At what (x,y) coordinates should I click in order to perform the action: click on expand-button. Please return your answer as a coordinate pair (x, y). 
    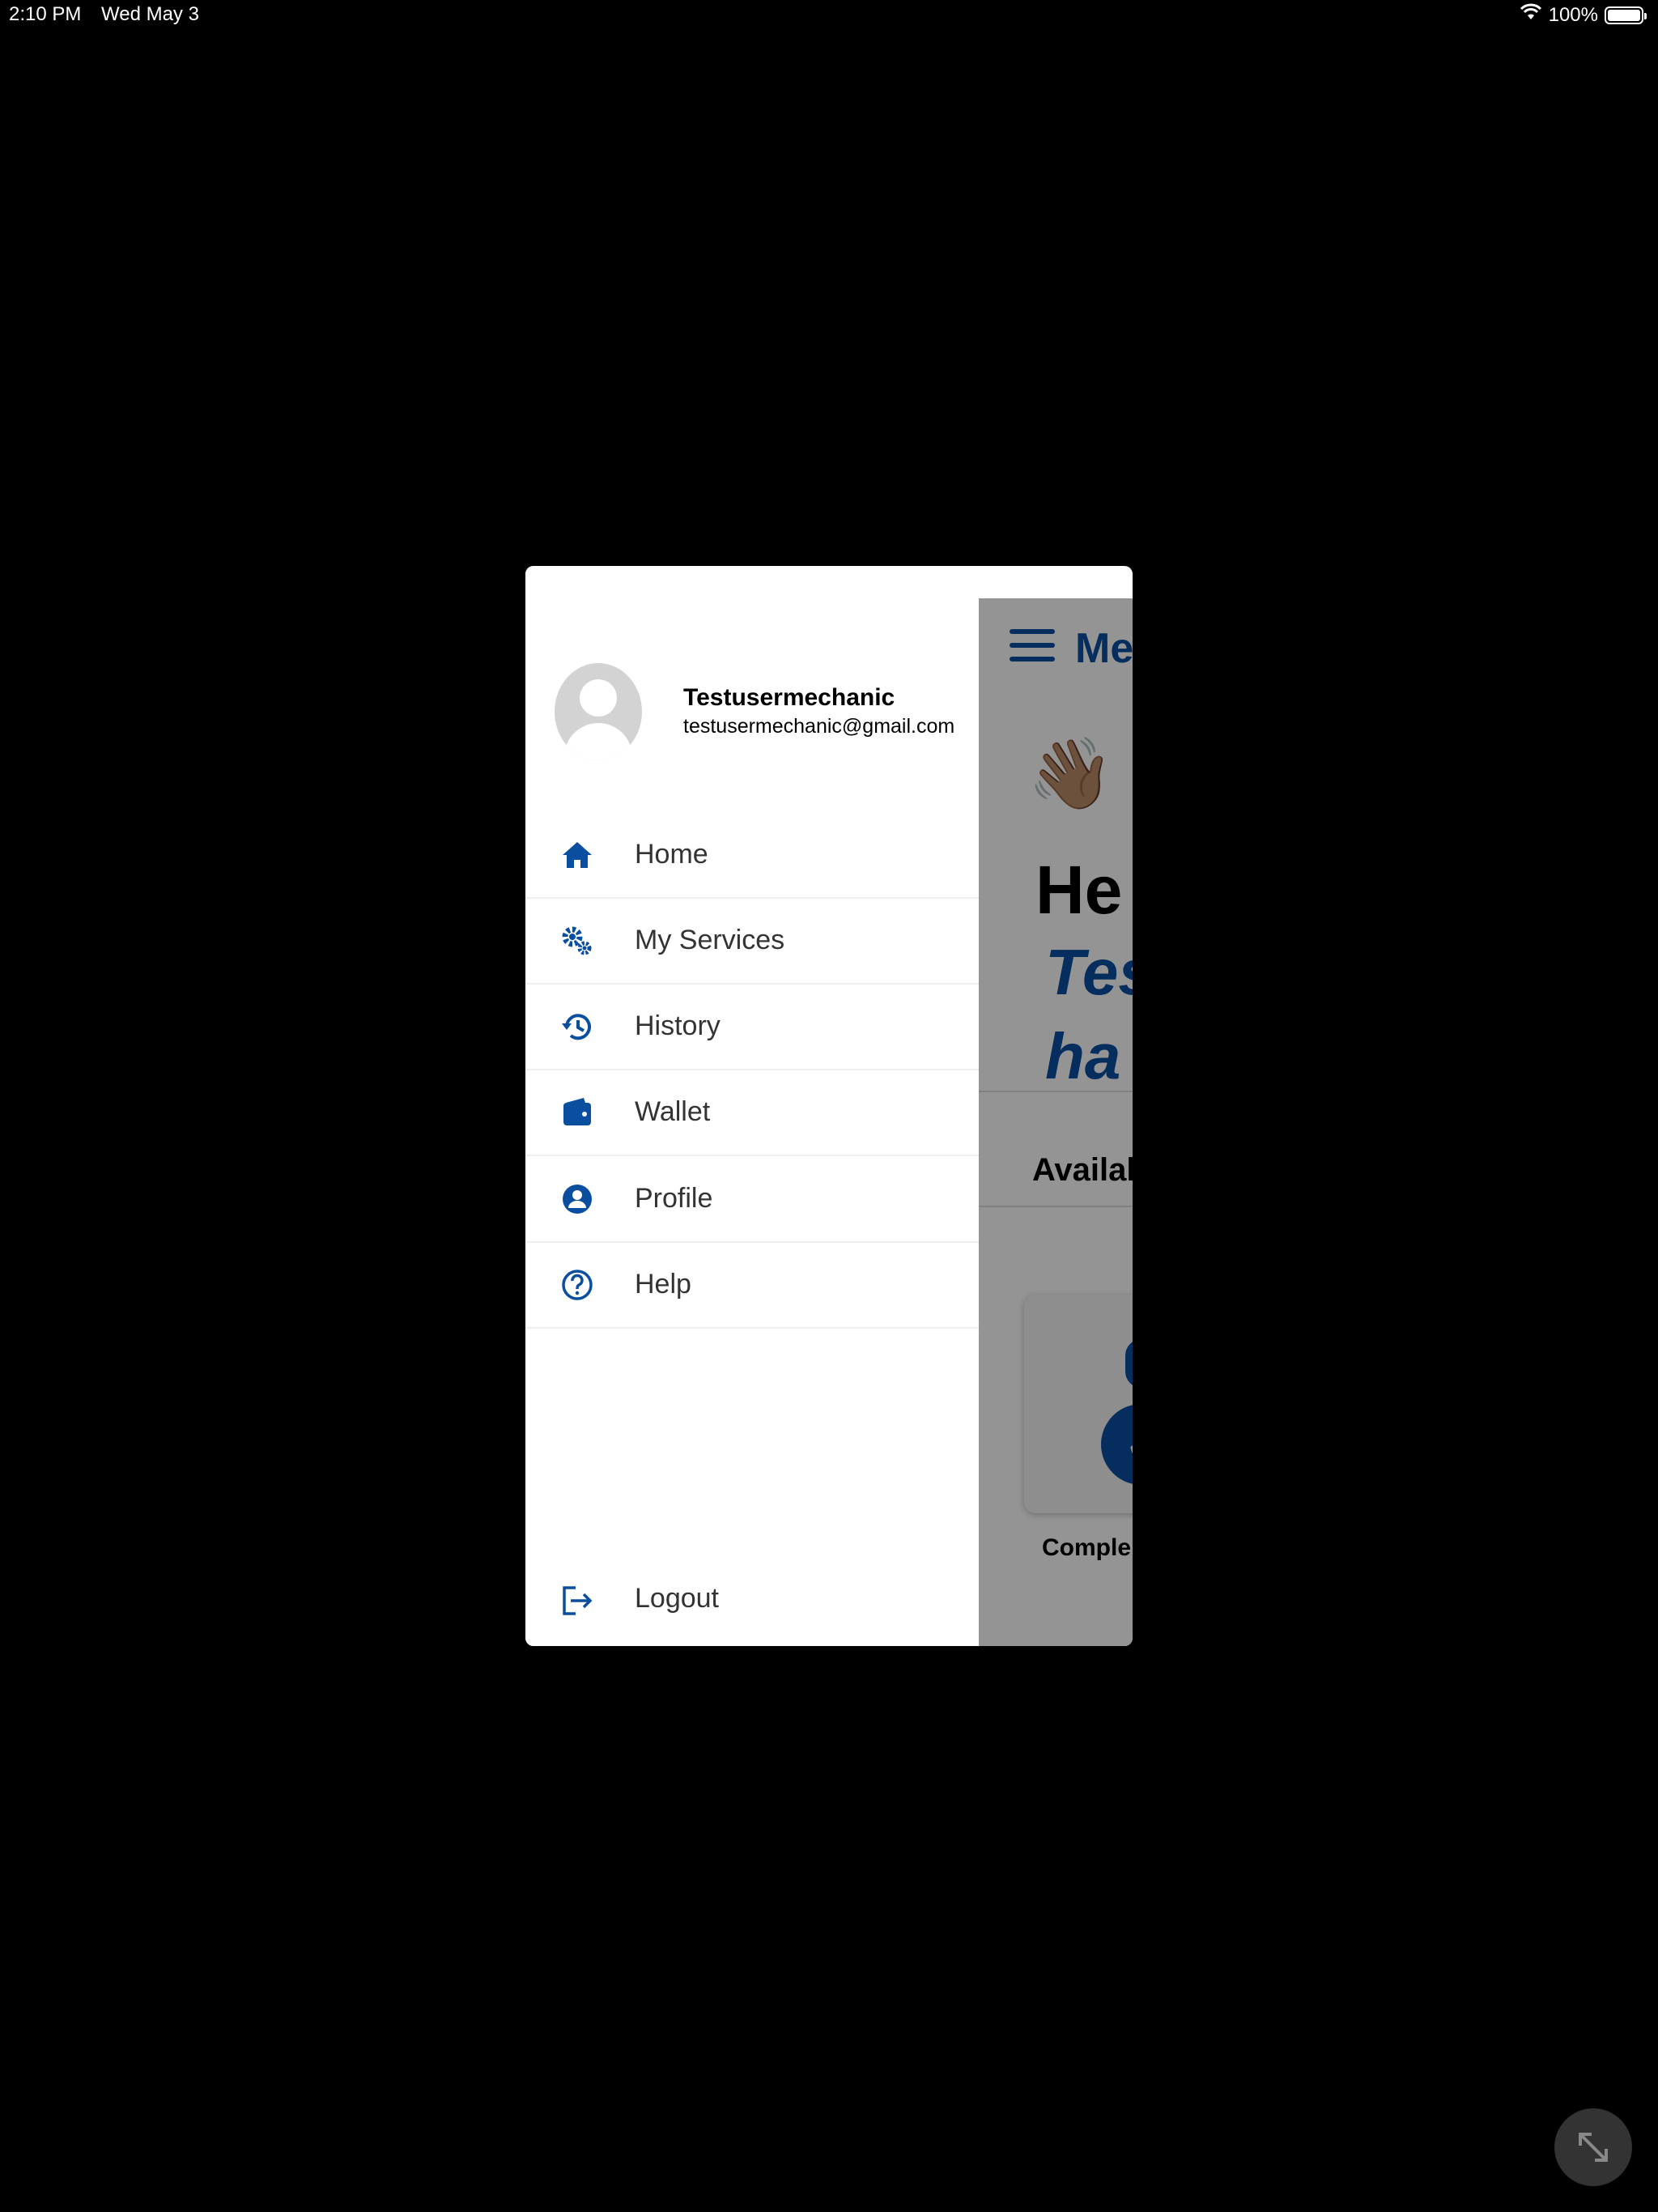
    Looking at the image, I should click on (1593, 2147).